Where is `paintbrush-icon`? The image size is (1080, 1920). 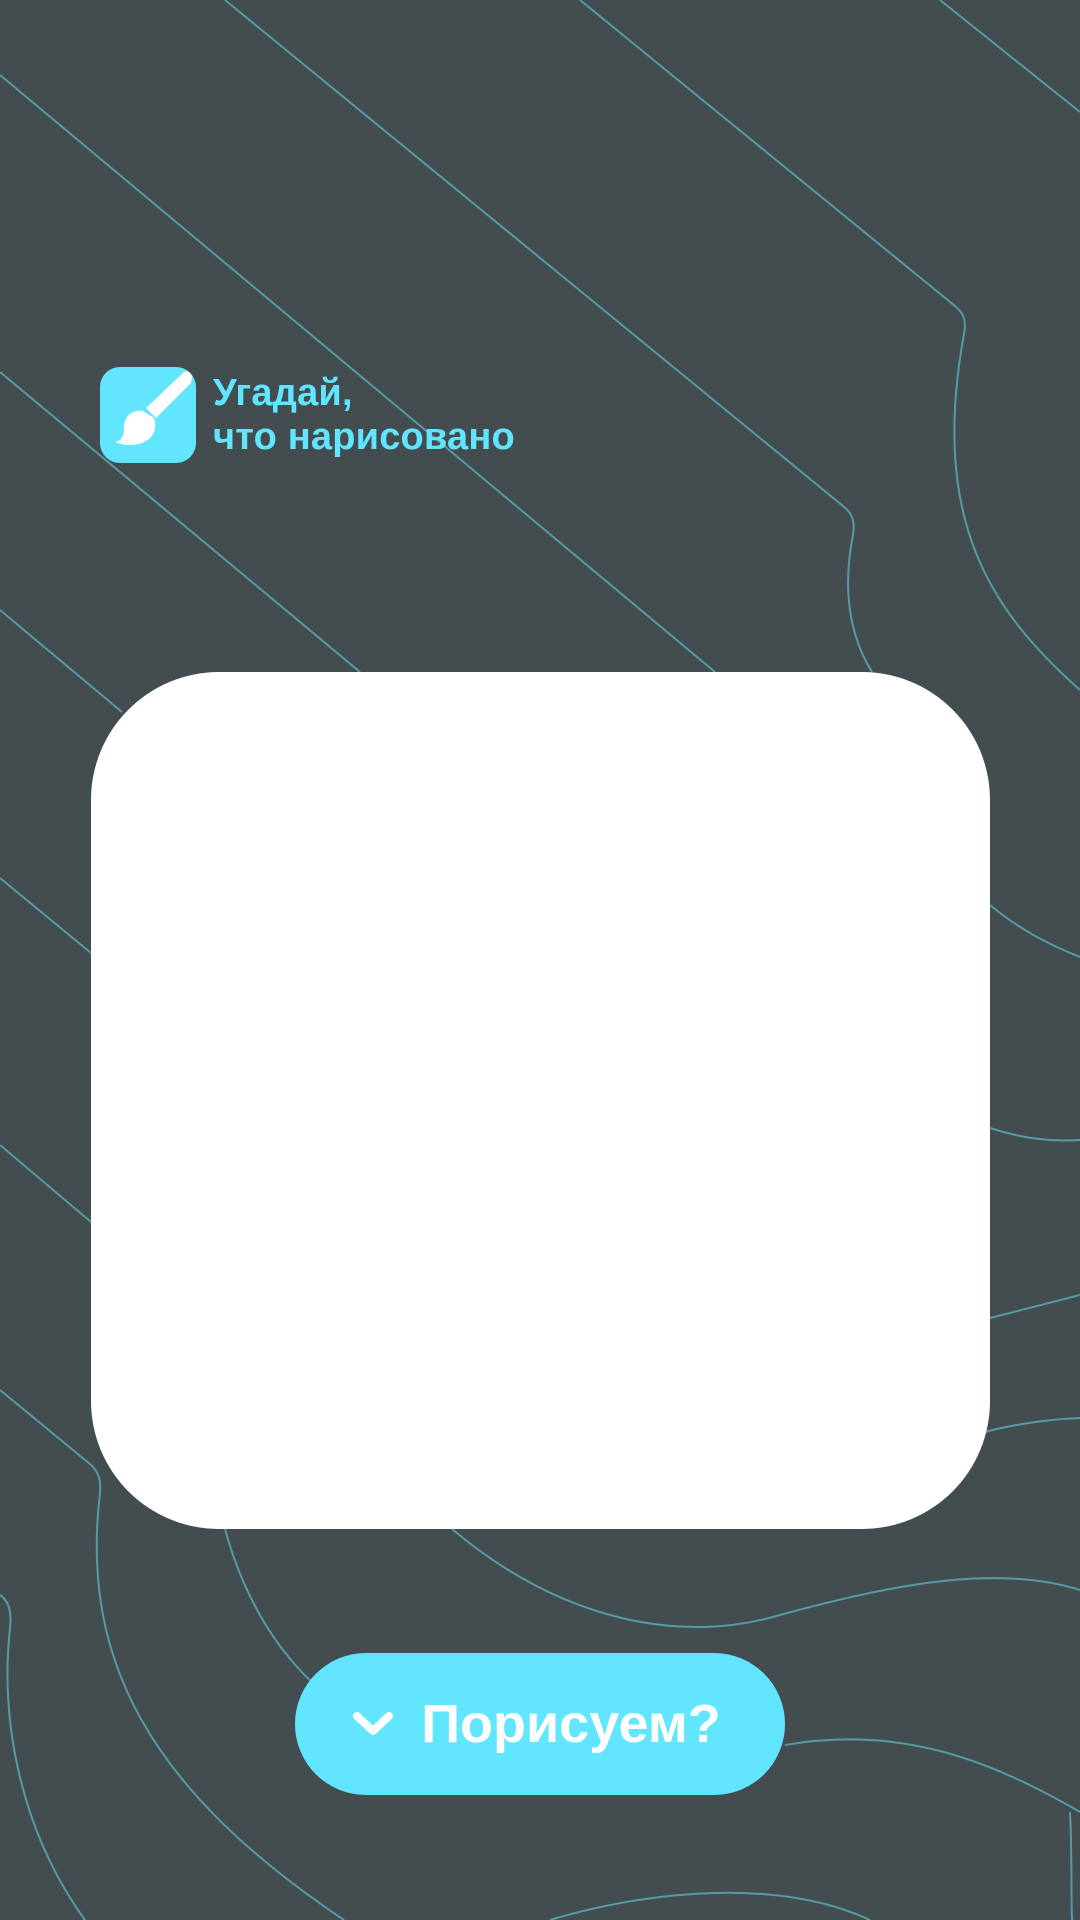
paintbrush-icon is located at coordinates (148, 415).